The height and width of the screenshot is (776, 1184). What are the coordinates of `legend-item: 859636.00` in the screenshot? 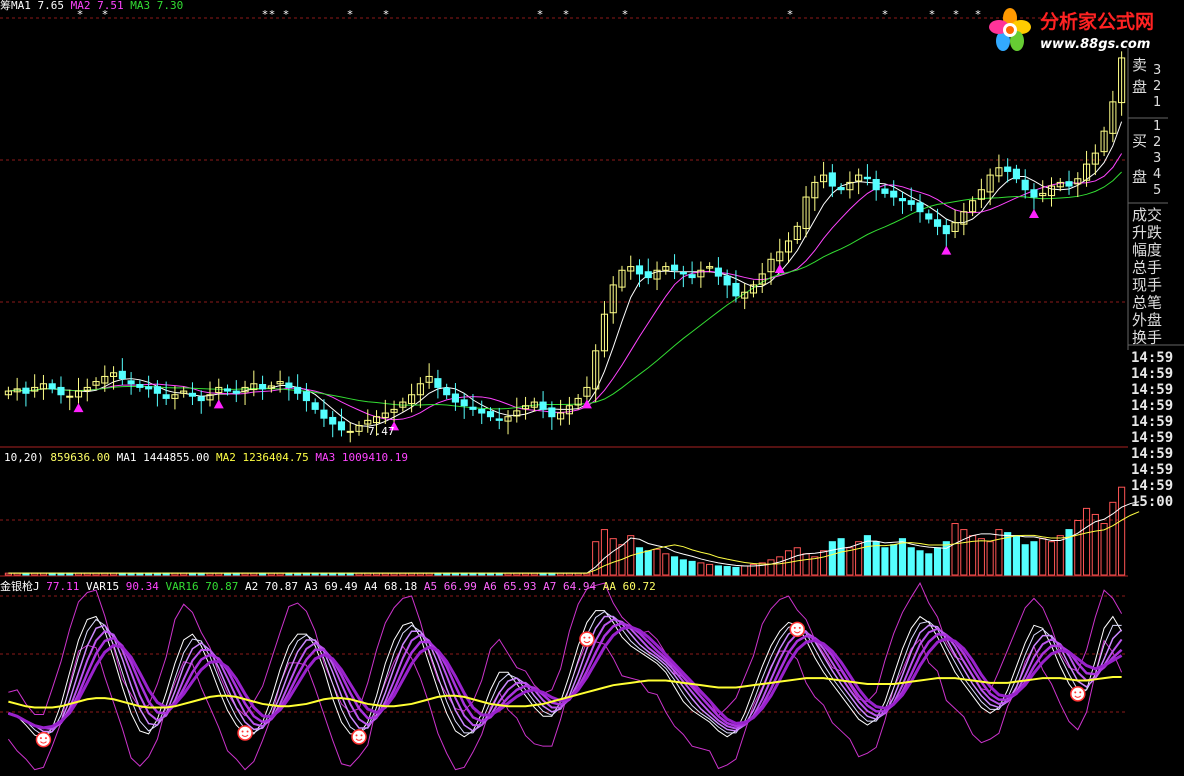 It's located at (77, 457).